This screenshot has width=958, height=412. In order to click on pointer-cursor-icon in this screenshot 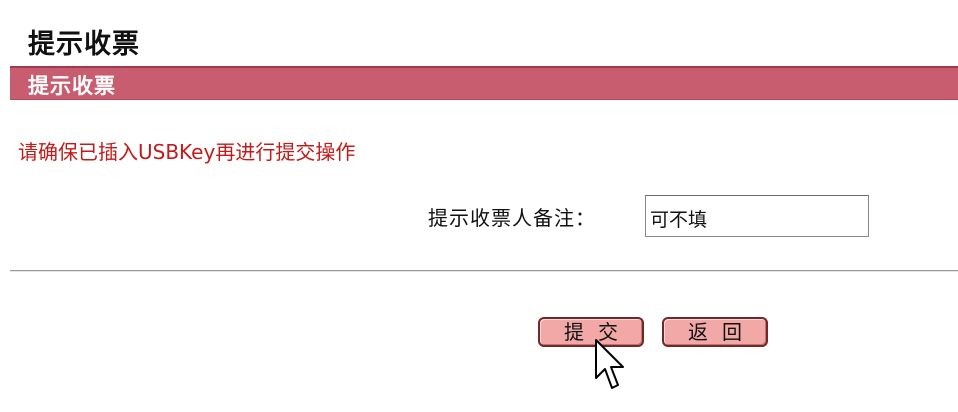, I will do `click(609, 364)`.